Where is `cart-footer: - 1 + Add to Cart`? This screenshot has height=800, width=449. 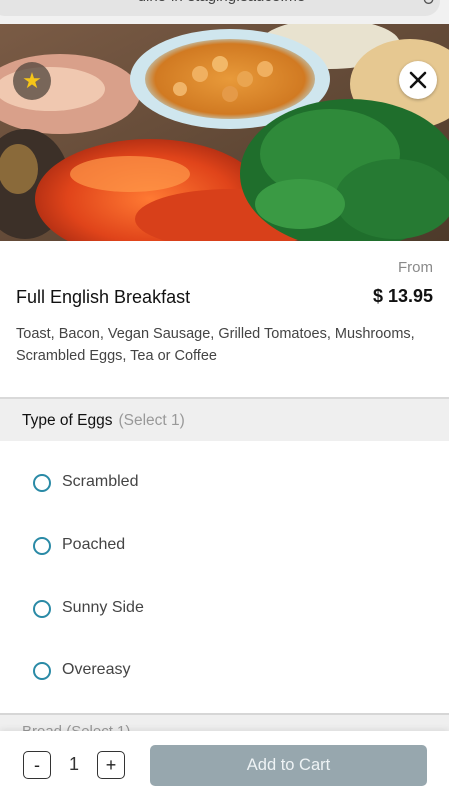
cart-footer: - 1 + Add to Cart is located at coordinates (224, 765).